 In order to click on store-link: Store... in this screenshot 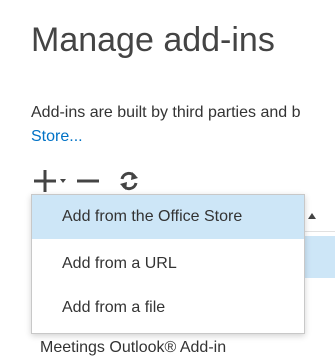, I will do `click(57, 136)`.